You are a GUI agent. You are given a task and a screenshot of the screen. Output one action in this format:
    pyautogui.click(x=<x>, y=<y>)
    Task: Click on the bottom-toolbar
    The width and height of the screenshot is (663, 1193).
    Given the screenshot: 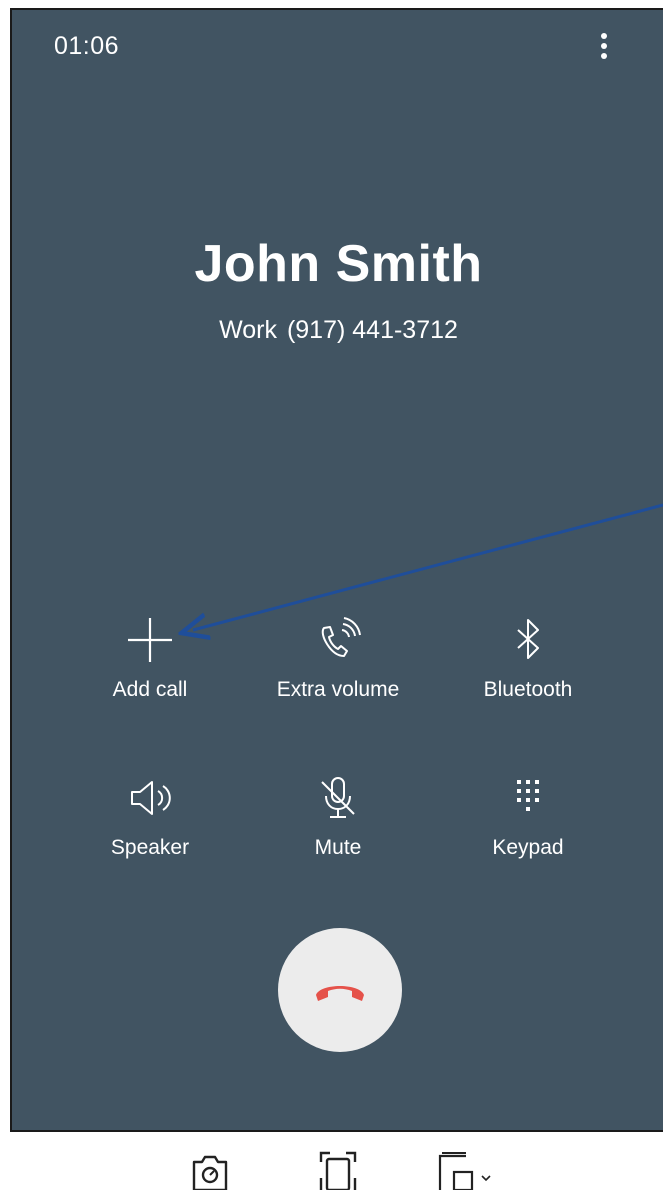 What is the action you would take?
    pyautogui.click(x=331, y=1162)
    